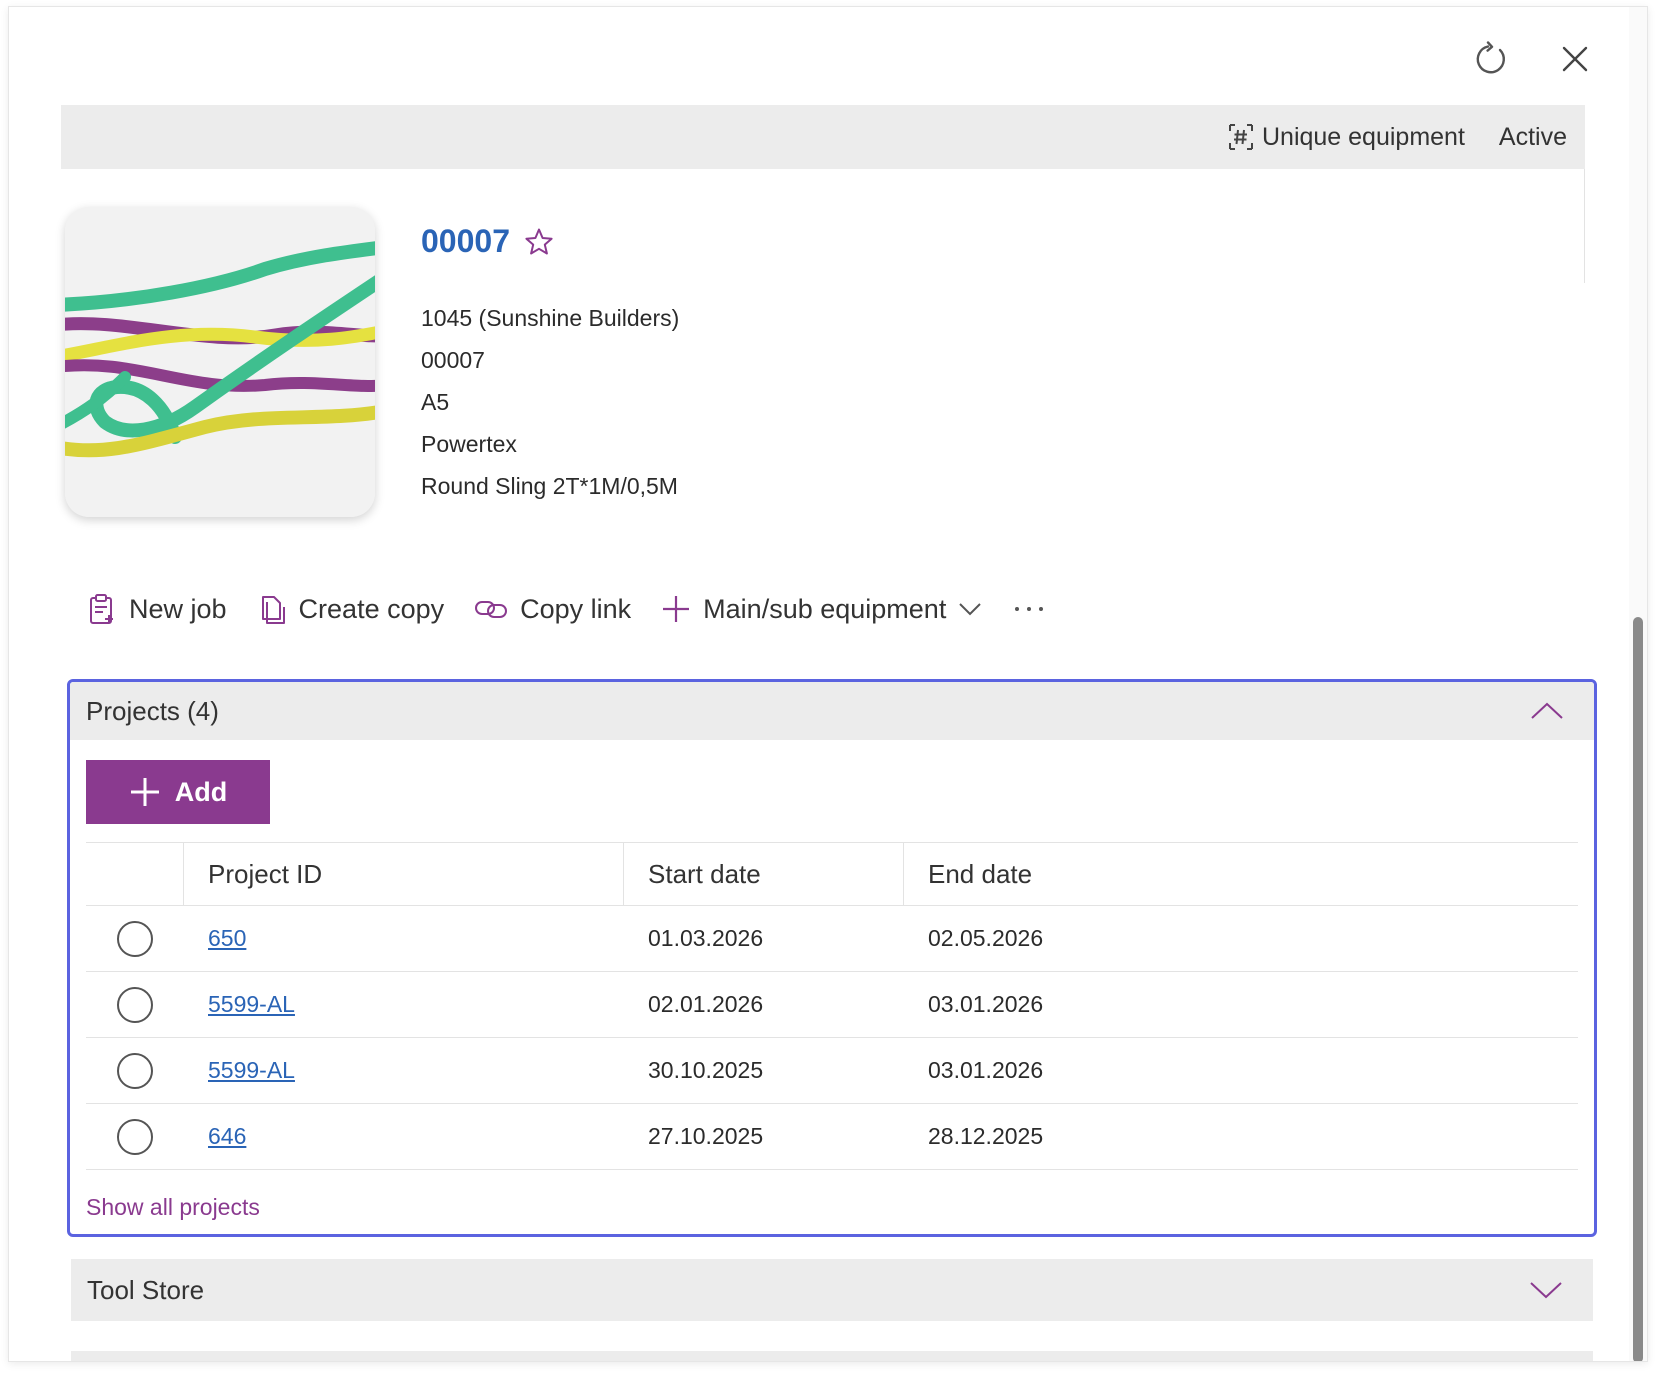  Describe the element at coordinates (764, 874) in the screenshot. I see `column-header-start-date: Start date` at that location.